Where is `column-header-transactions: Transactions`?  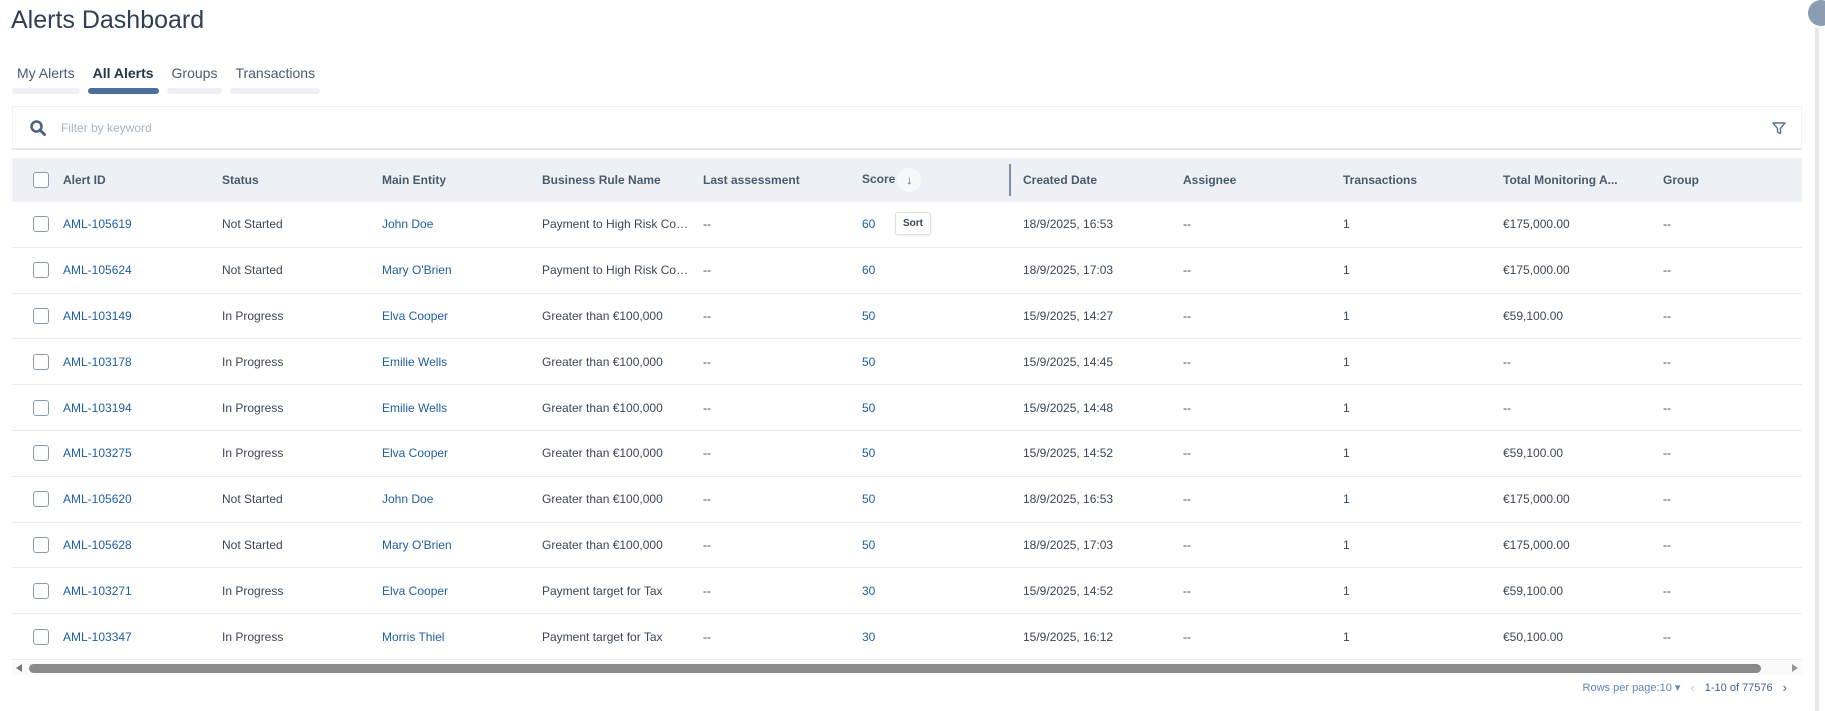
column-header-transactions: Transactions is located at coordinates (1418, 180).